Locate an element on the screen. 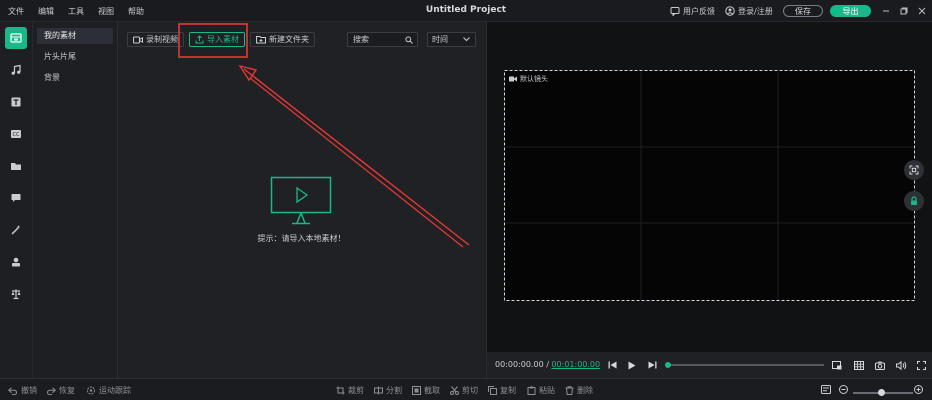 This screenshot has width=932, height=400. motion-tracking-button: 运动跟踪 is located at coordinates (108, 390).